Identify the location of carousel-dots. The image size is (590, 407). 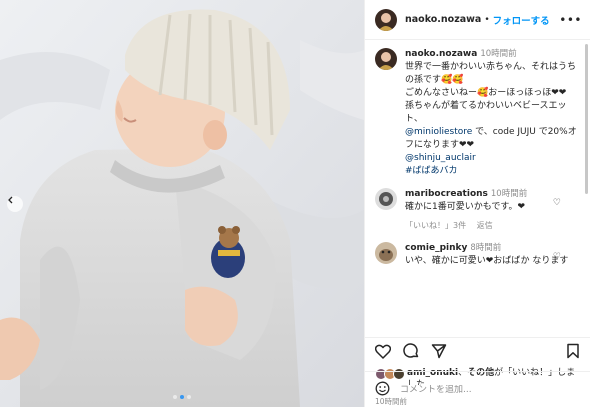
(182, 397).